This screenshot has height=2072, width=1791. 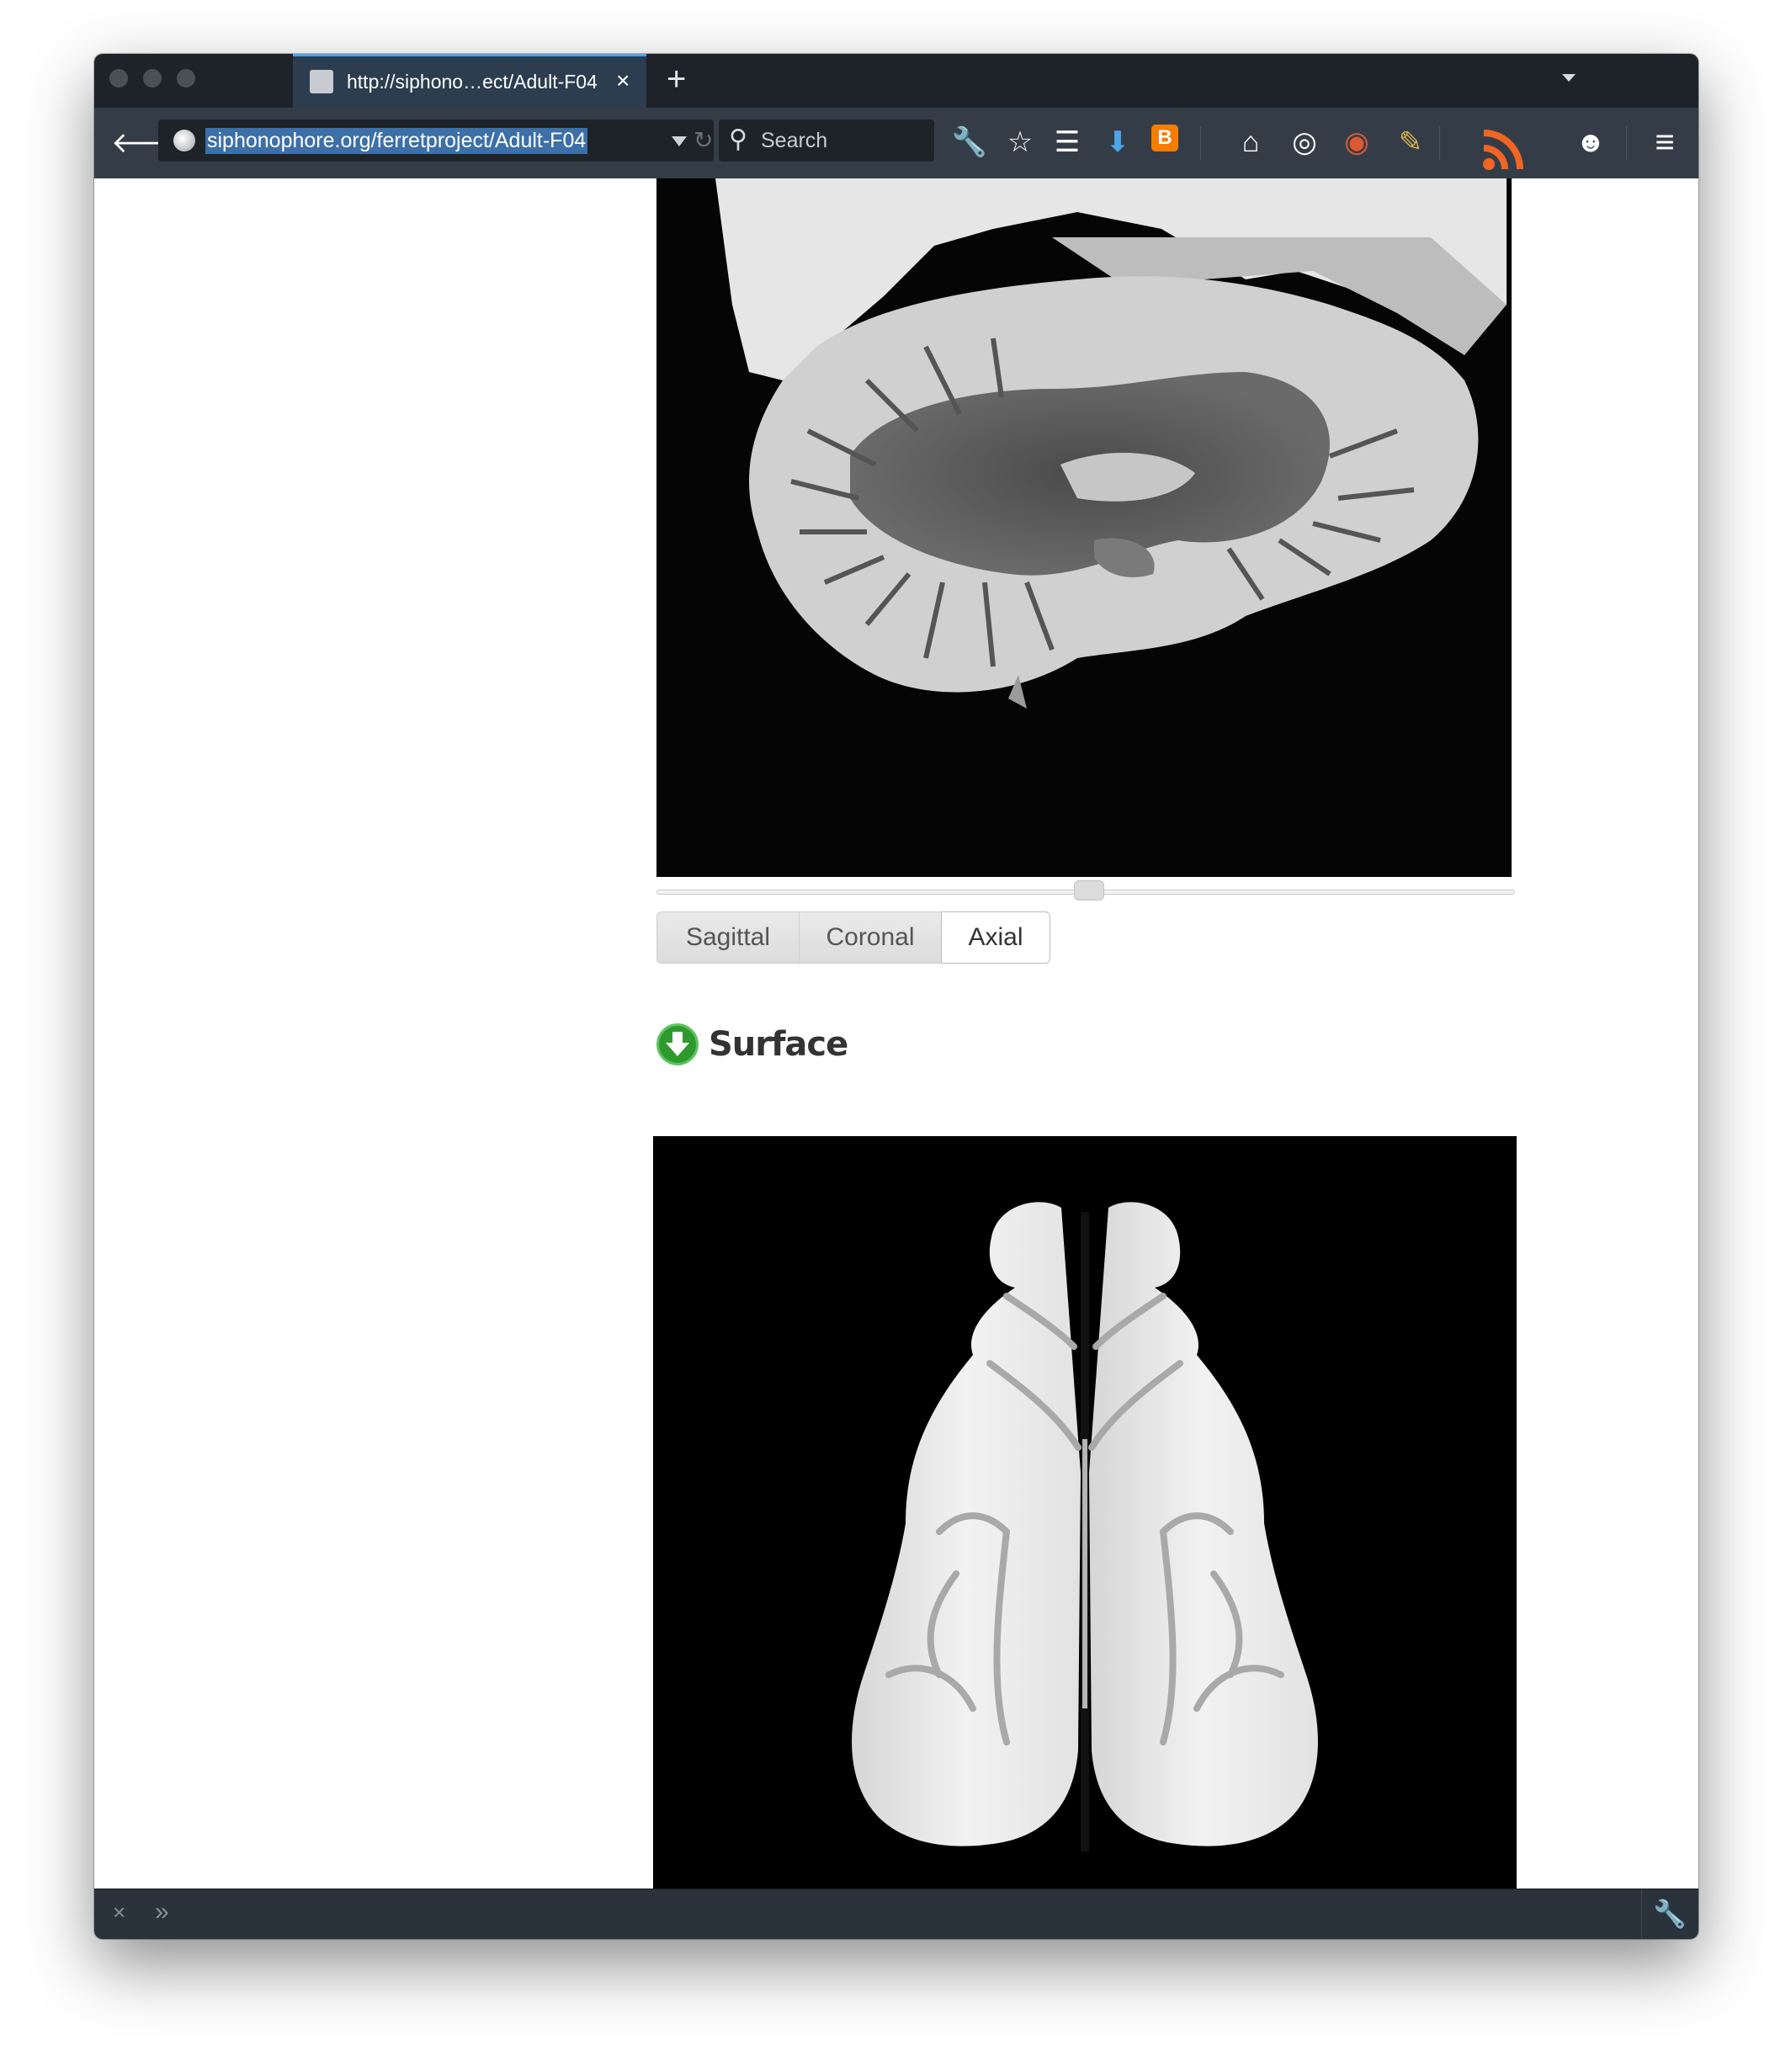 What do you see at coordinates (704, 140) in the screenshot?
I see `reload-icon: ↻` at bounding box center [704, 140].